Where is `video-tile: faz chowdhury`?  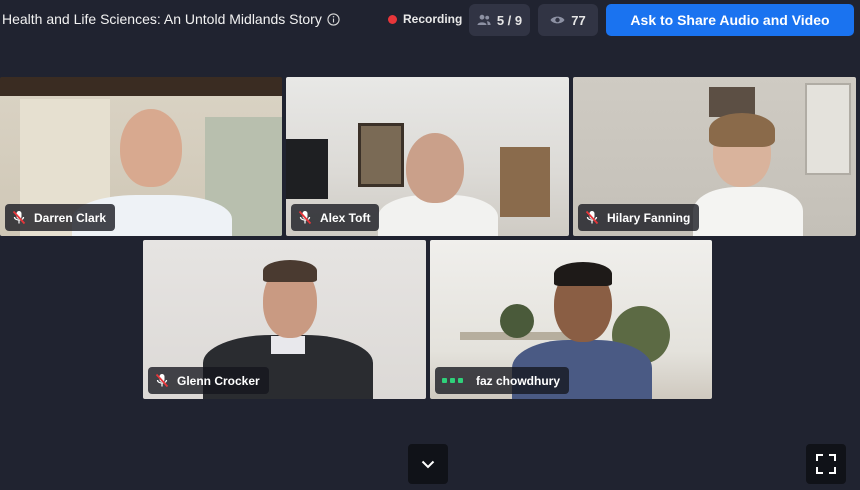 video-tile: faz chowdhury is located at coordinates (571, 319).